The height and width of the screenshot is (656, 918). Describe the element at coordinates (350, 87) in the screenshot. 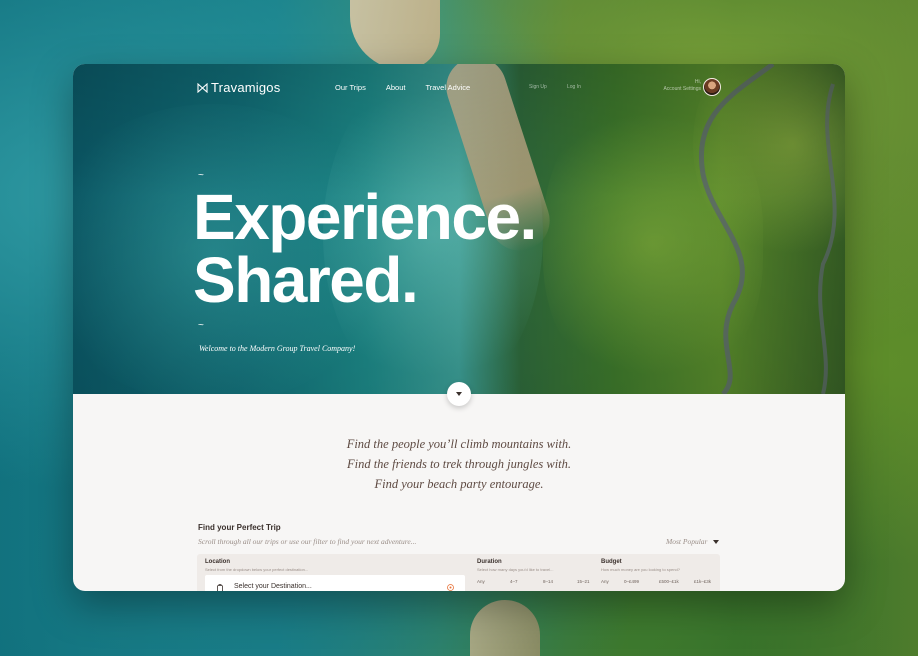

I see `nav-our-trips: Our Trips` at that location.